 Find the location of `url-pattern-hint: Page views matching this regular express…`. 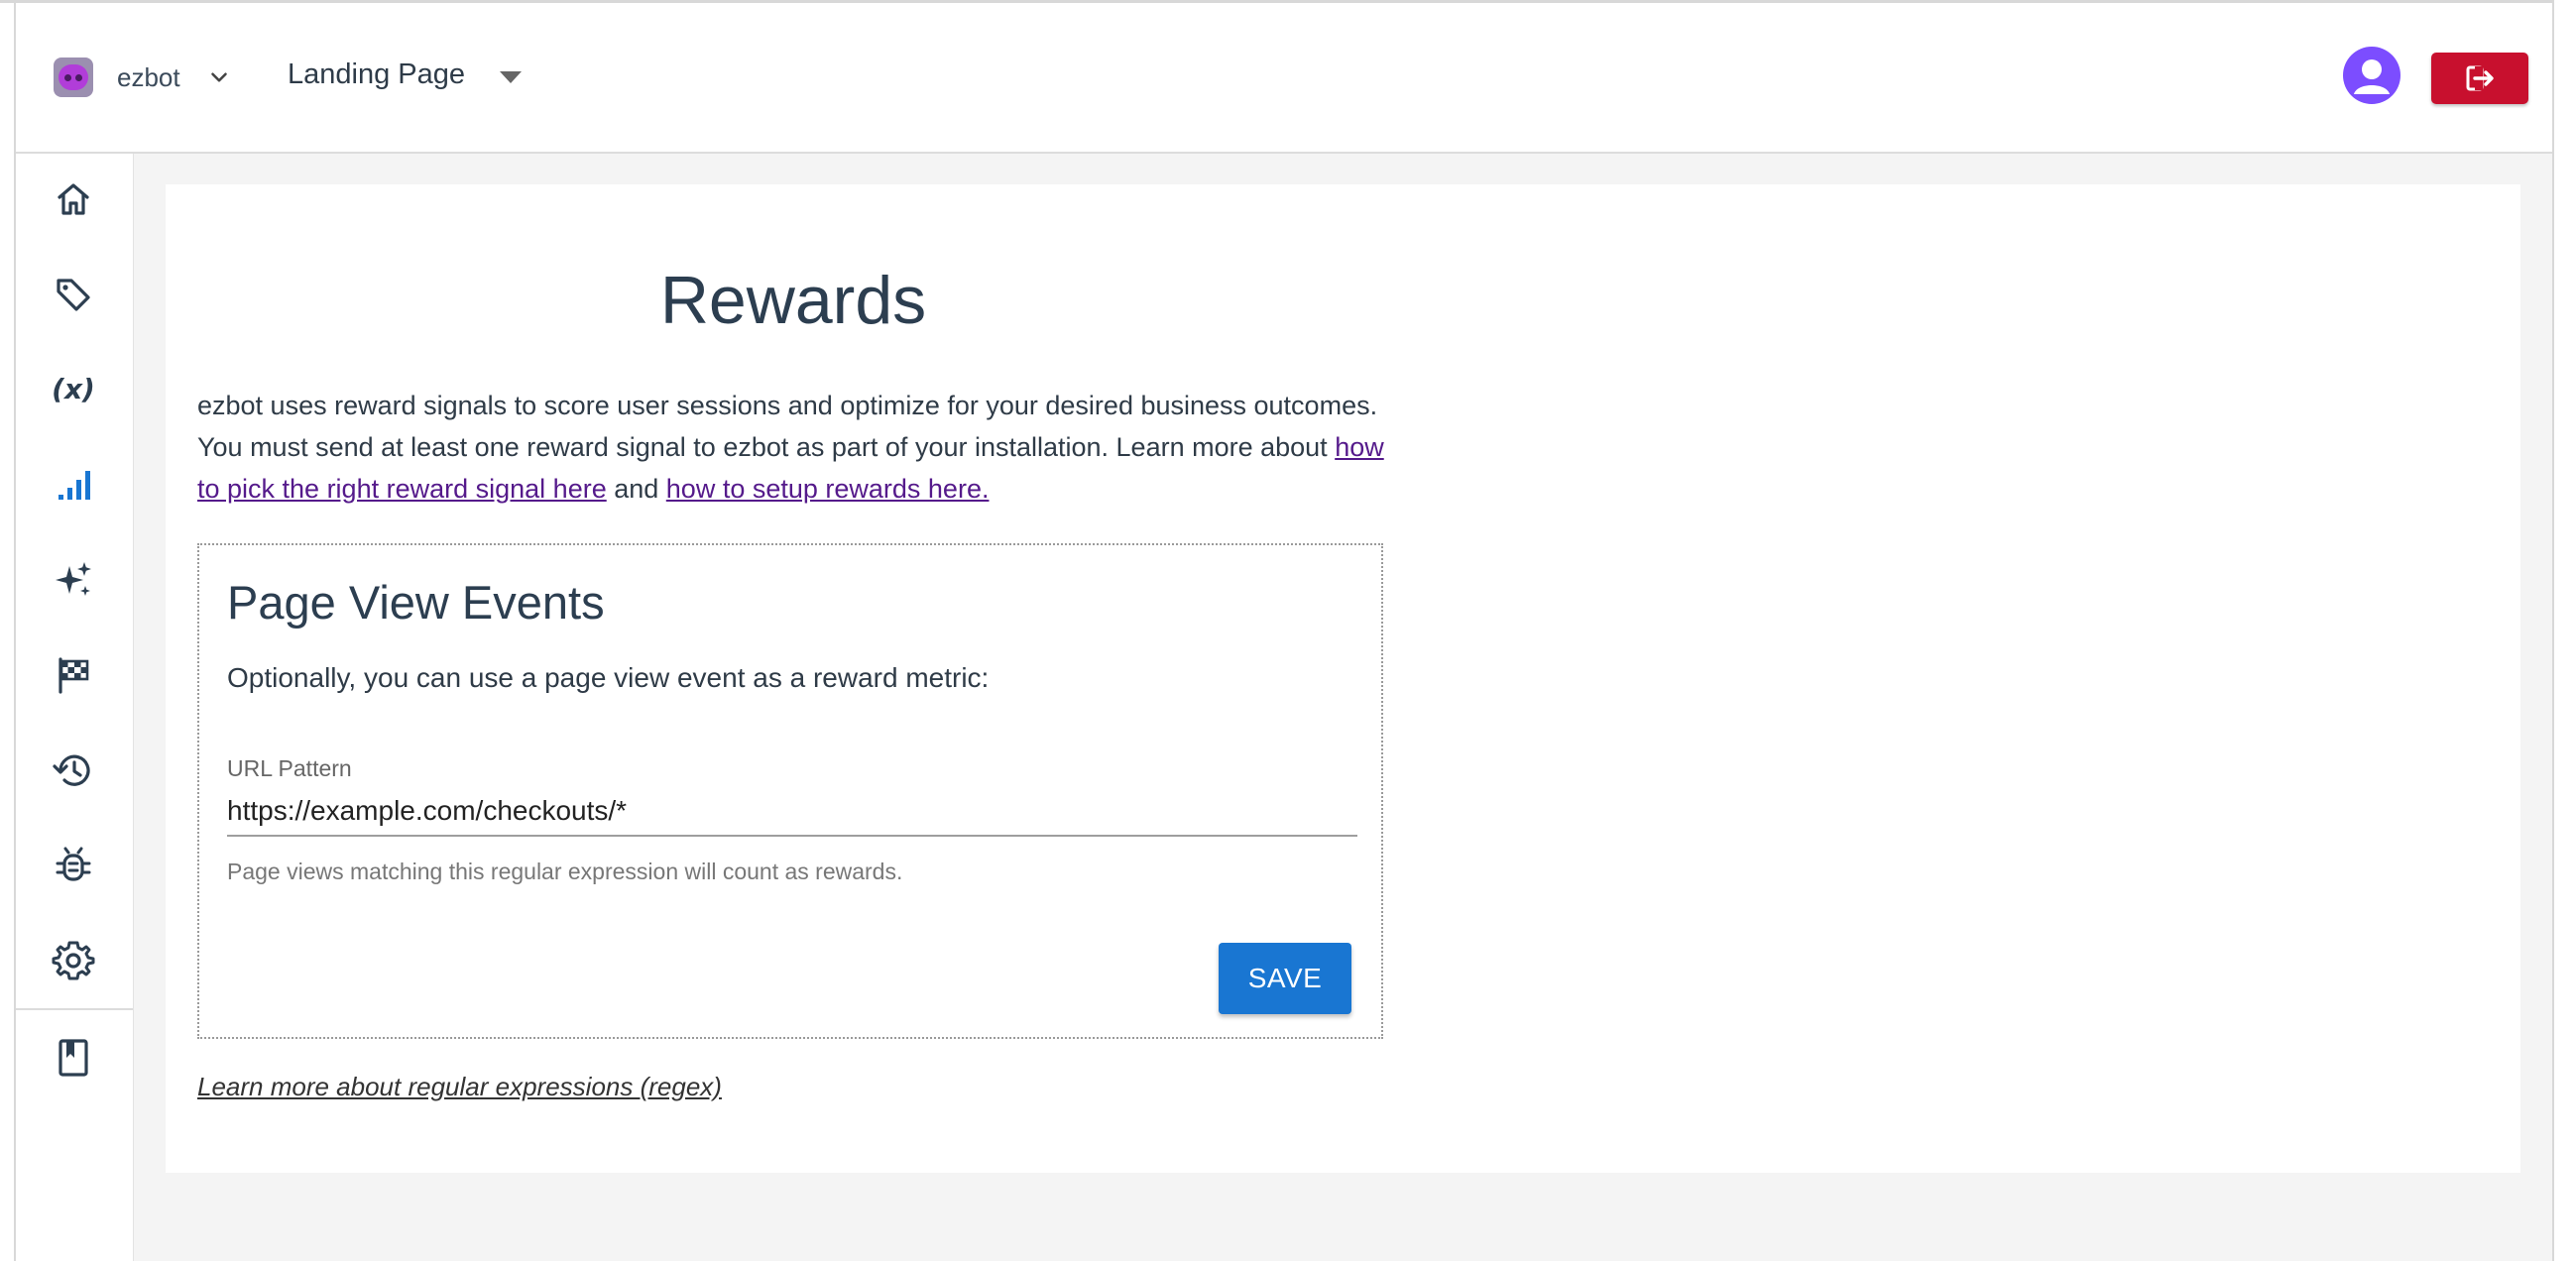

url-pattern-hint: Page views matching this regular express… is located at coordinates (565, 871).